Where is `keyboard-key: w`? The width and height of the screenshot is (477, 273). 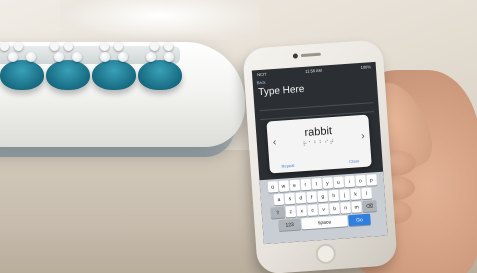
keyboard-key: w is located at coordinates (283, 186).